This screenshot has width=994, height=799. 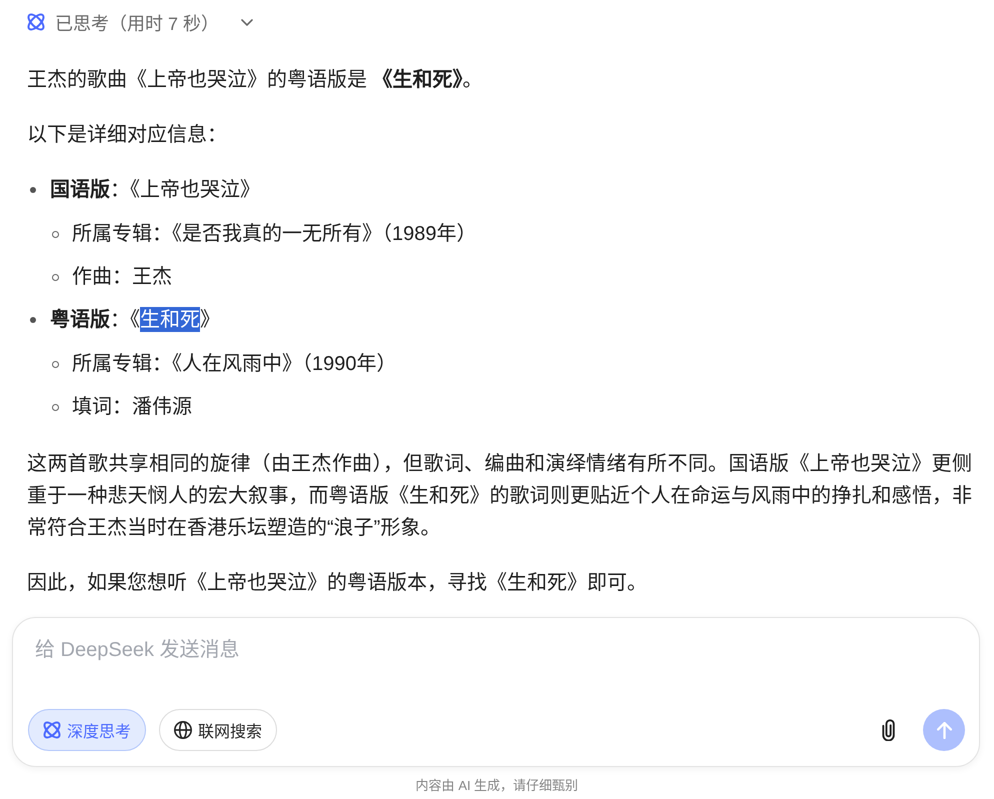 I want to click on list-item-text: 所属专辑：《是否我真的一无所有》（1989年）, so click(x=274, y=234).